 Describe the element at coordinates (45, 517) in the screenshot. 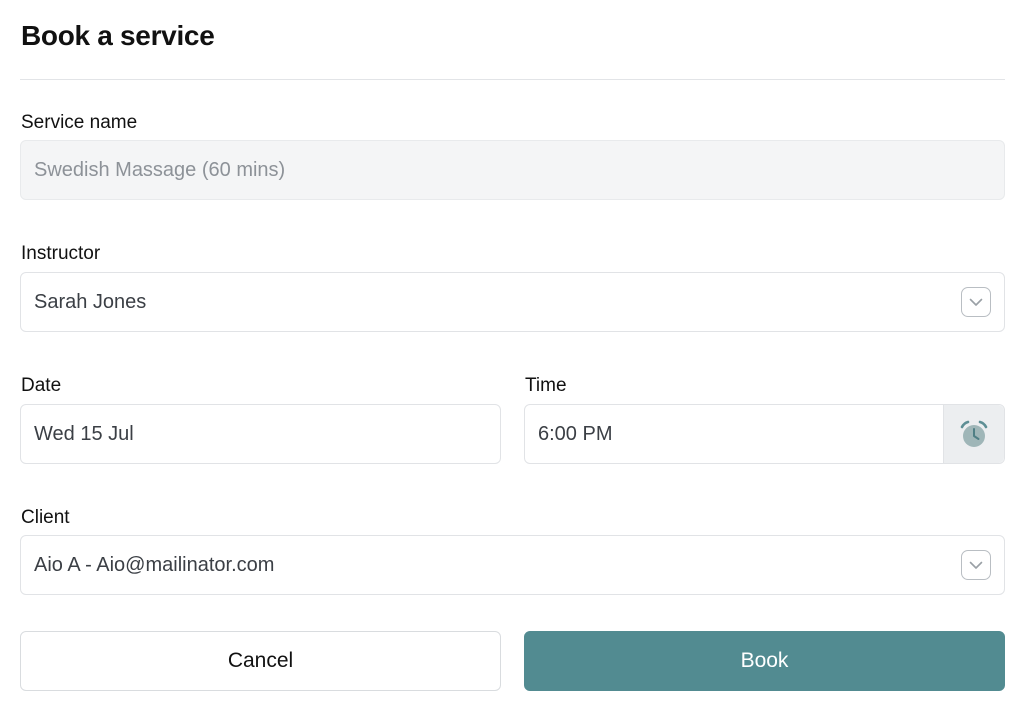

I see `client-label: Client` at that location.